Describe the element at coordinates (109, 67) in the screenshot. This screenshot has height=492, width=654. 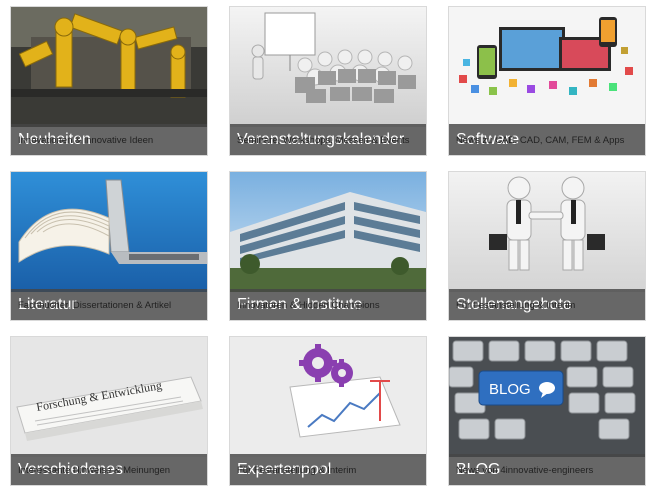
I see `industrial-robots-image` at that location.